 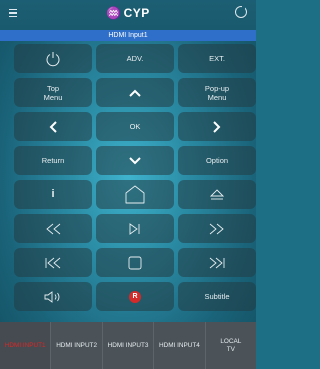 I want to click on eject-icon, so click(x=217, y=193).